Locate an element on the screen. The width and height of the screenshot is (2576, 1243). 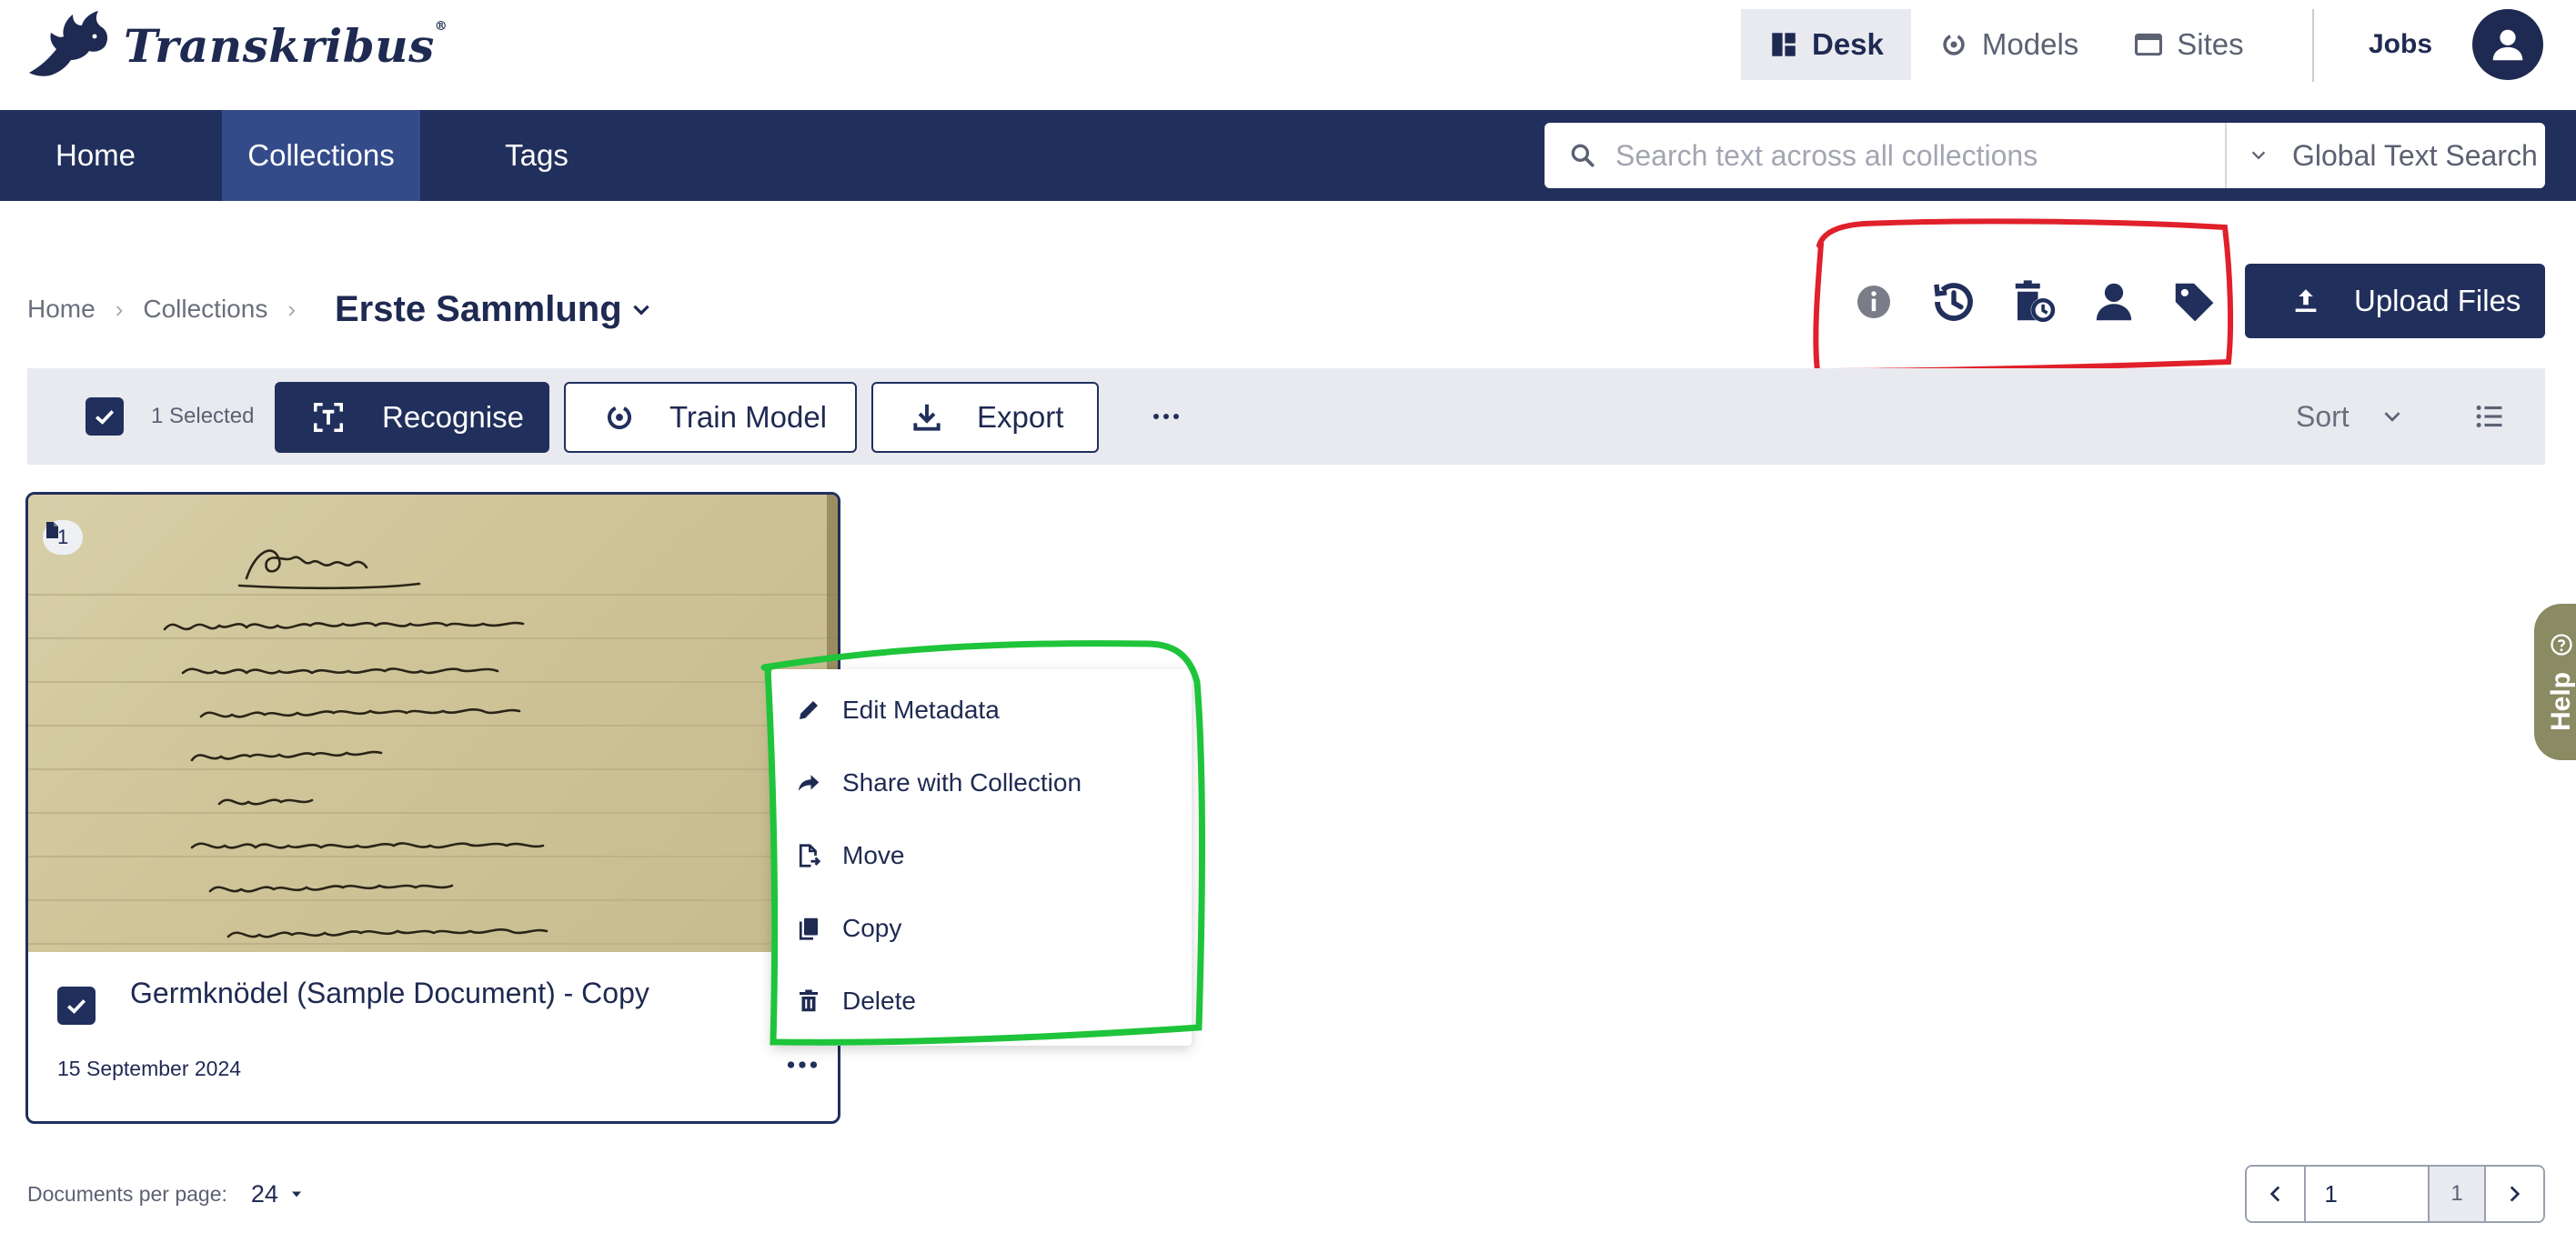
chevron-left-icon is located at coordinates (2274, 1194).